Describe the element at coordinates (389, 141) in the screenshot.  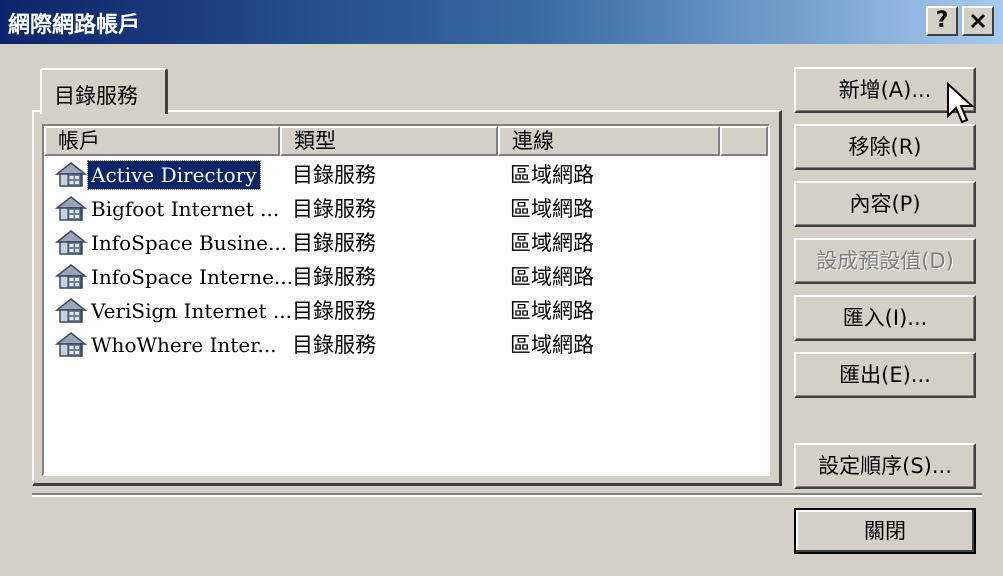
I see `column-header-type: 類型` at that location.